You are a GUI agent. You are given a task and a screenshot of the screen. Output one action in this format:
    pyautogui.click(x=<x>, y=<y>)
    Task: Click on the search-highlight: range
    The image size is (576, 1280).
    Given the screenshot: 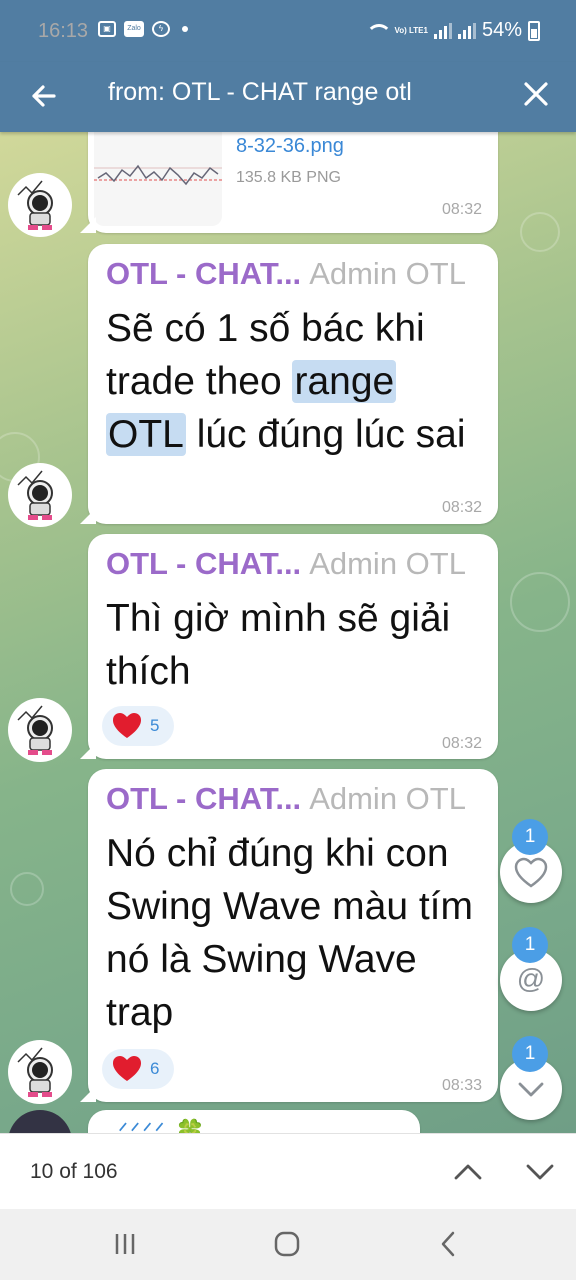 What is the action you would take?
    pyautogui.click(x=344, y=381)
    